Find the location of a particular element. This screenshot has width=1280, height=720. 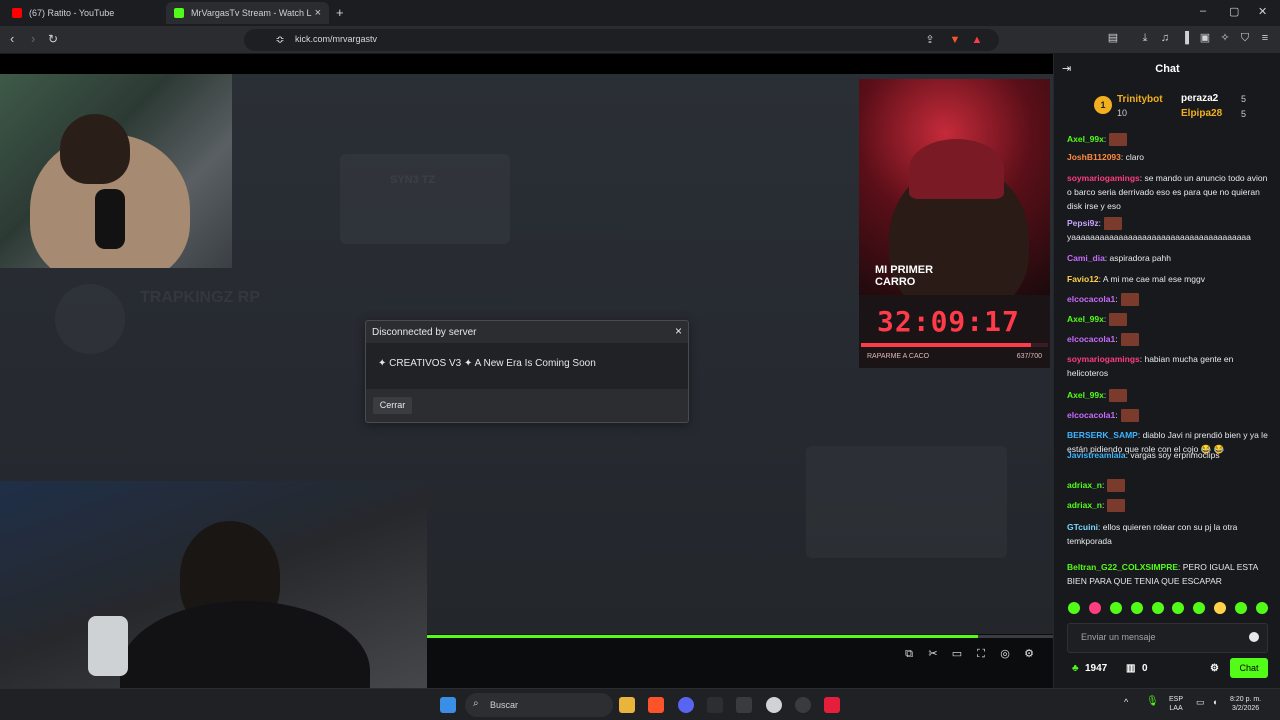

brave-shield-icon: ▼ is located at coordinates (955, 40).